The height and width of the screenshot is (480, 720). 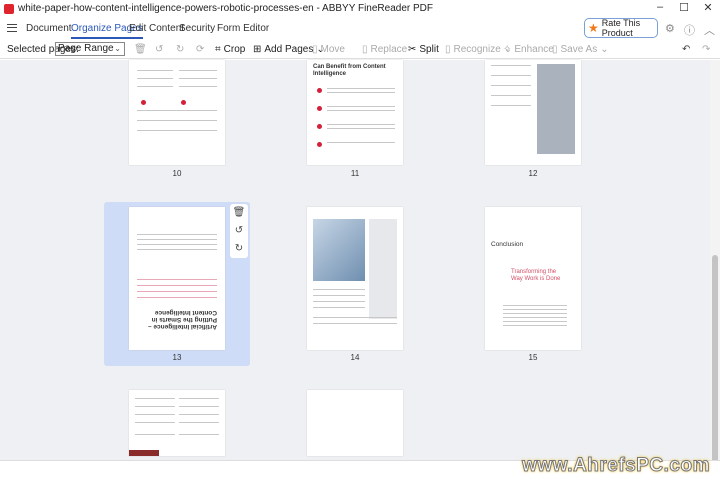 I want to click on settings-gear-icon: ⚙, so click(x=670, y=28).